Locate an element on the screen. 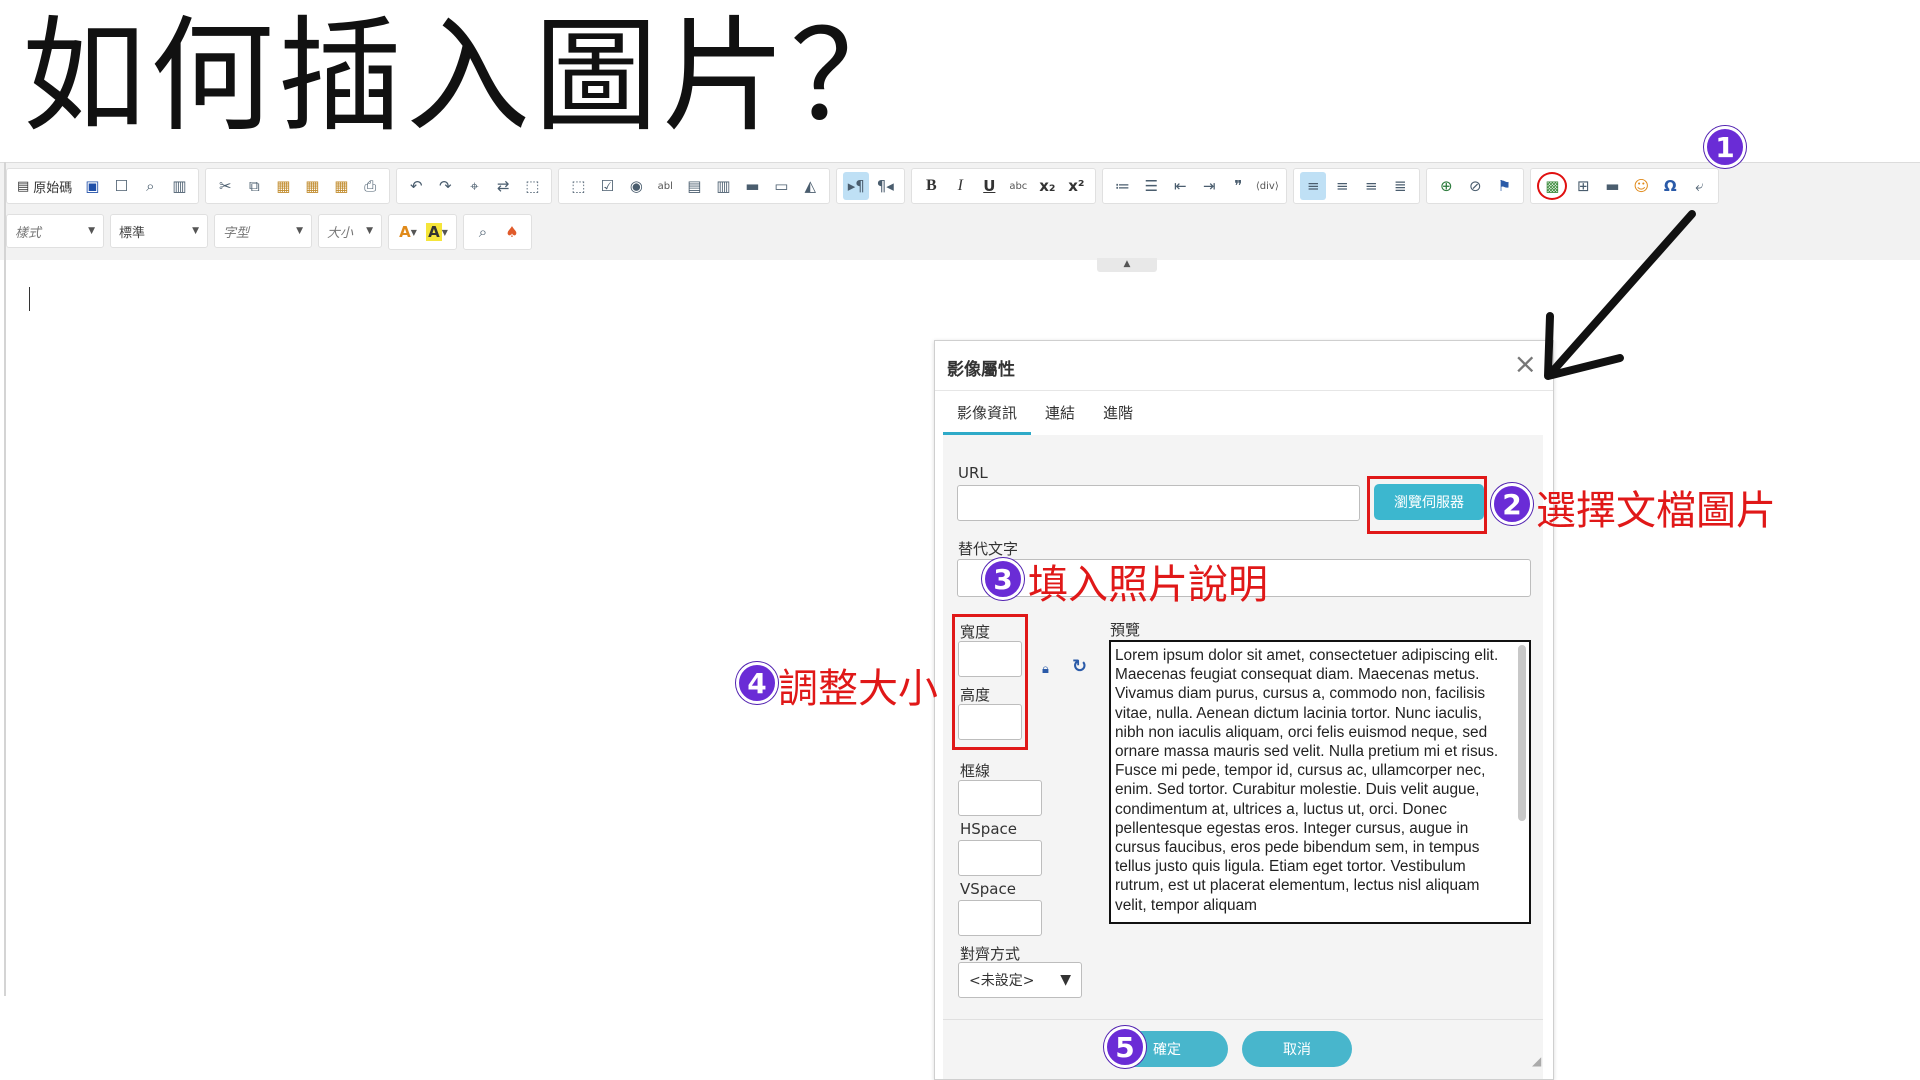  toolbar-group-edit: ↶ ↷ ⌖ ⇄ ⬚ is located at coordinates (474, 186).